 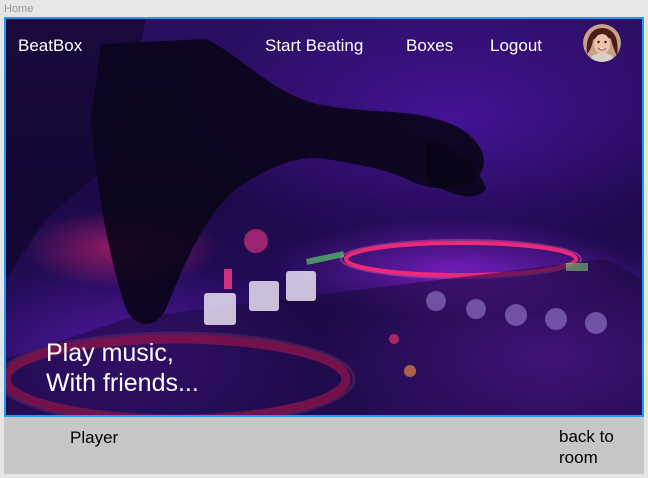 I want to click on nav-start-beating-link: Start Beating, so click(x=314, y=46).